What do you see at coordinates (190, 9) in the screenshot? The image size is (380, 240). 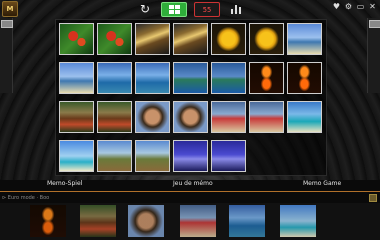 I see `top-toolbar: M ↻ 55 ♥ ⚙ ▭ ✕` at bounding box center [190, 9].